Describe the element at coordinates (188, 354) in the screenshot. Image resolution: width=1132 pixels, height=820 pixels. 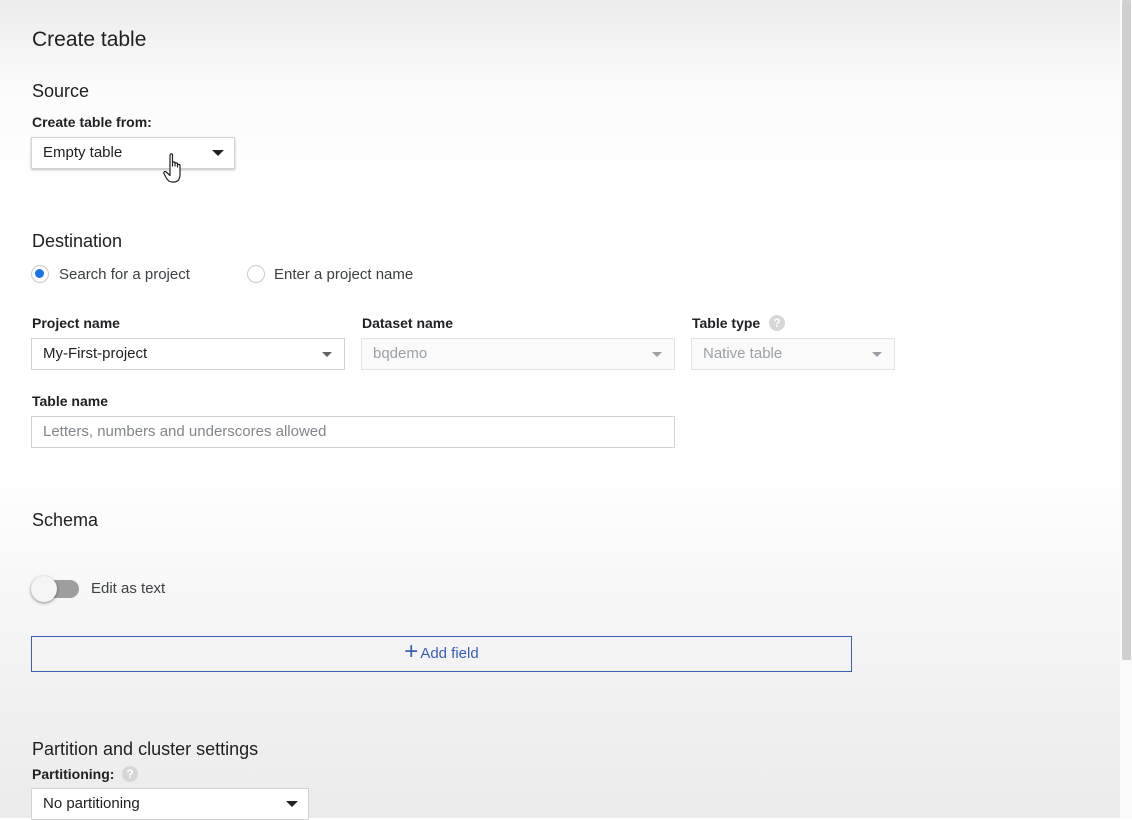
I see `project-name-select: My-First-project` at that location.